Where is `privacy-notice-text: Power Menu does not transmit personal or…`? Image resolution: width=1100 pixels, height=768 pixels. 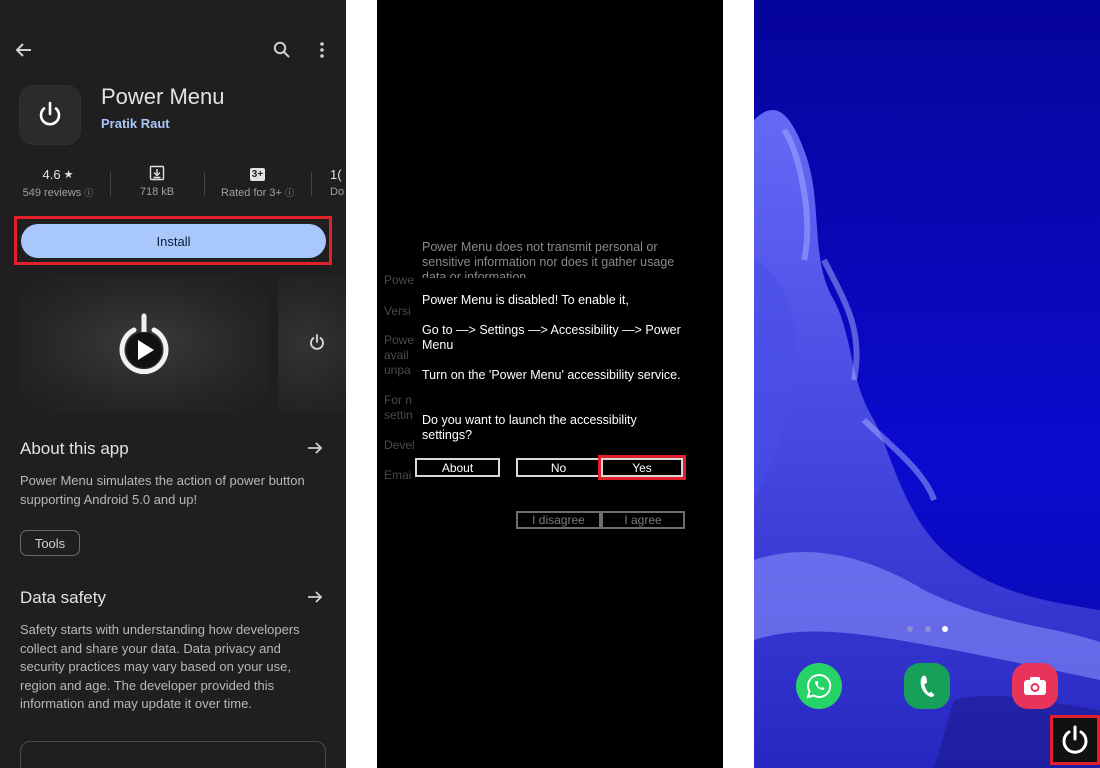
privacy-notice-text: Power Menu does not transmit personal or… is located at coordinates (548, 259).